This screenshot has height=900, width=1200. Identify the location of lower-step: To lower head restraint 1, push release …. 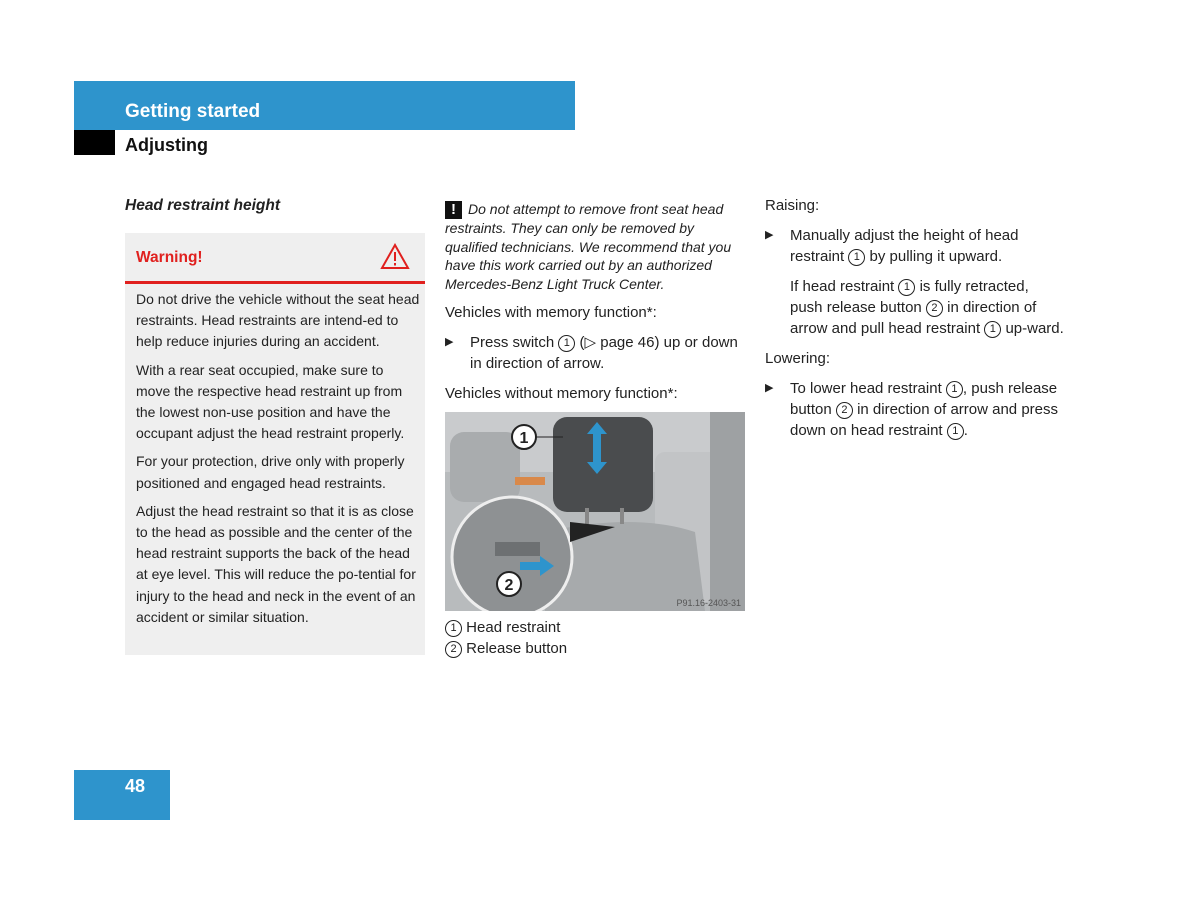
(915, 409).